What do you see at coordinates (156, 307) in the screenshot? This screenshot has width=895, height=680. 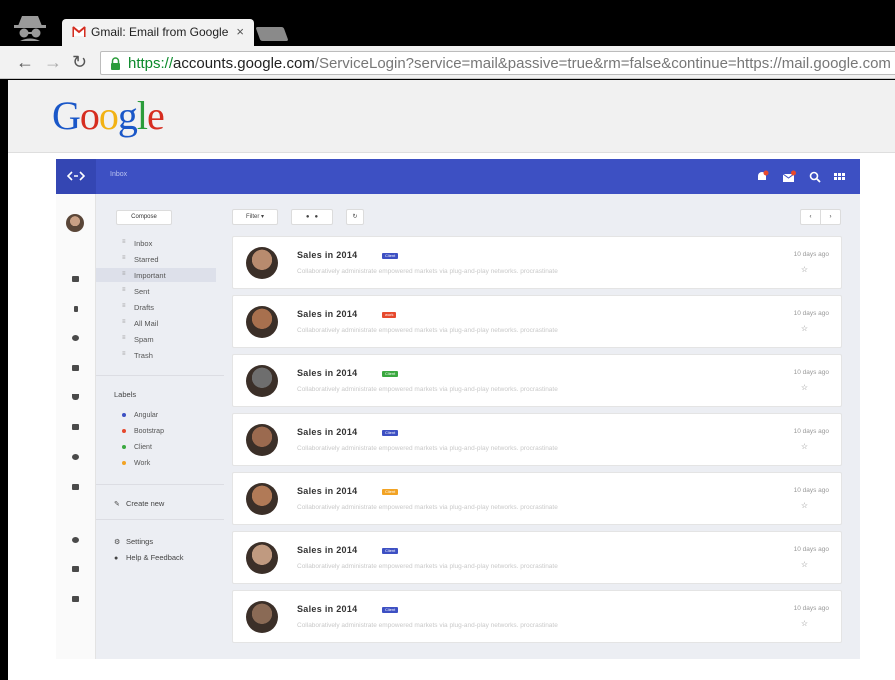 I see `folder-item-drafts: ≡ Drafts` at bounding box center [156, 307].